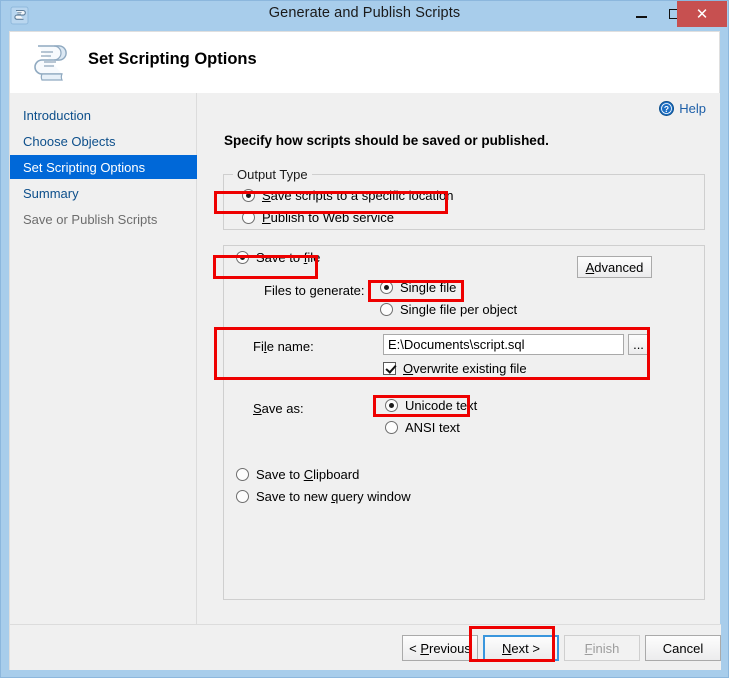 The width and height of the screenshot is (729, 678). I want to click on radio-ansi-text: ANSI text, so click(422, 427).